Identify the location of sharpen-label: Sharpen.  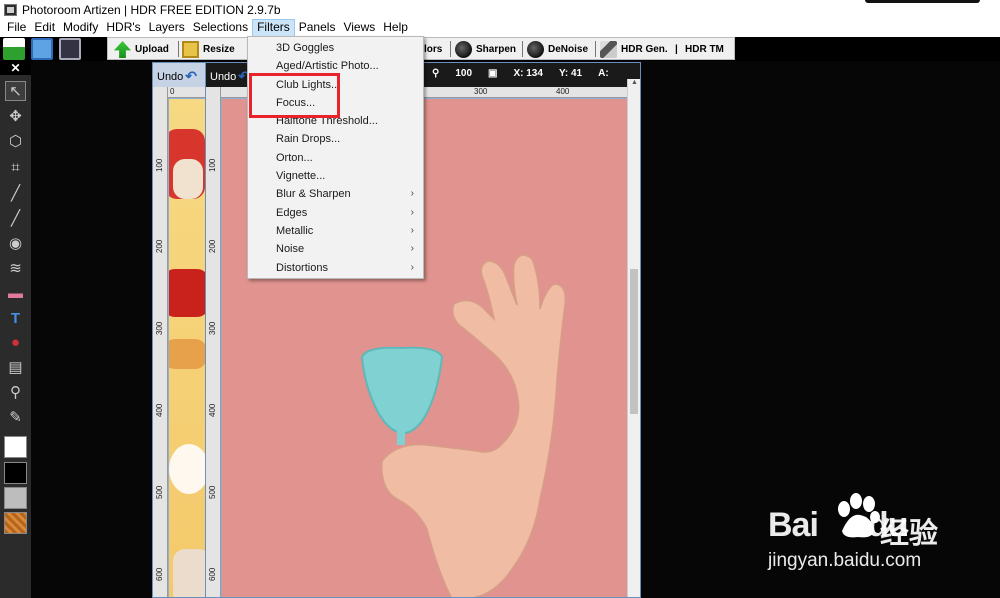
(496, 49).